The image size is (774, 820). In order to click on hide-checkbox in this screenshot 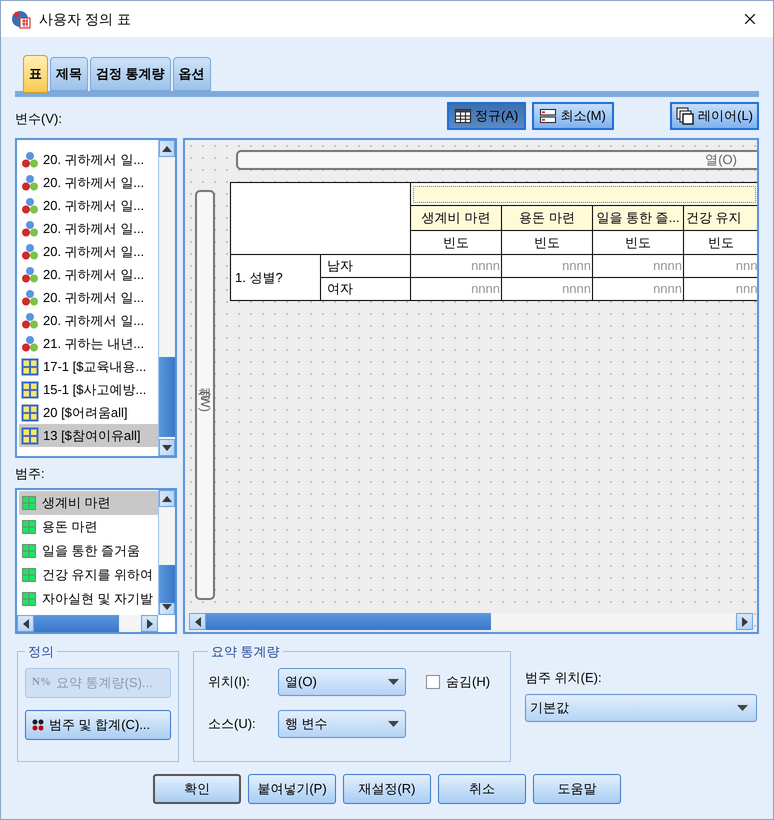, I will do `click(433, 681)`.